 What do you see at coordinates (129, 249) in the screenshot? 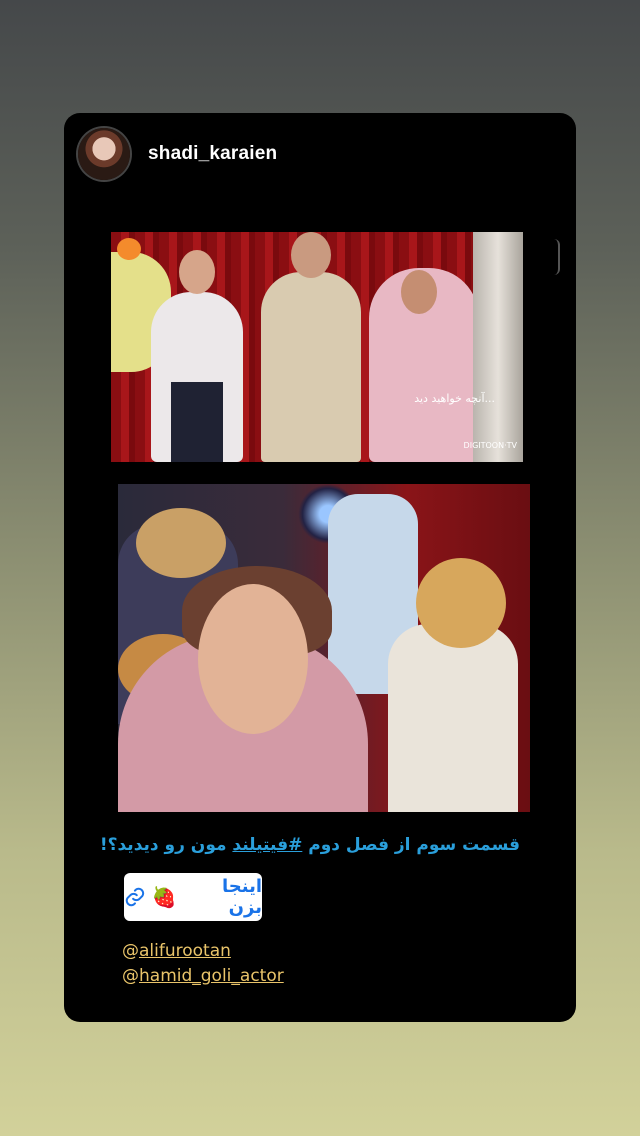
I see `channel-logo-icon` at bounding box center [129, 249].